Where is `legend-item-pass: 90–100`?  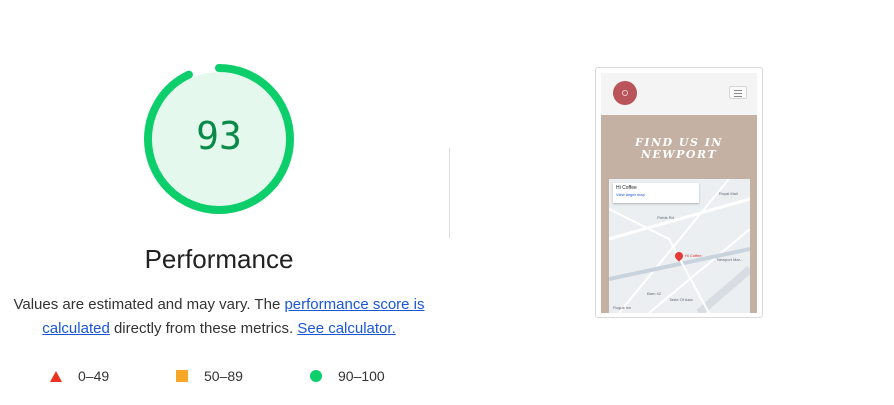
legend-item-pass: 90–100 is located at coordinates (347, 376).